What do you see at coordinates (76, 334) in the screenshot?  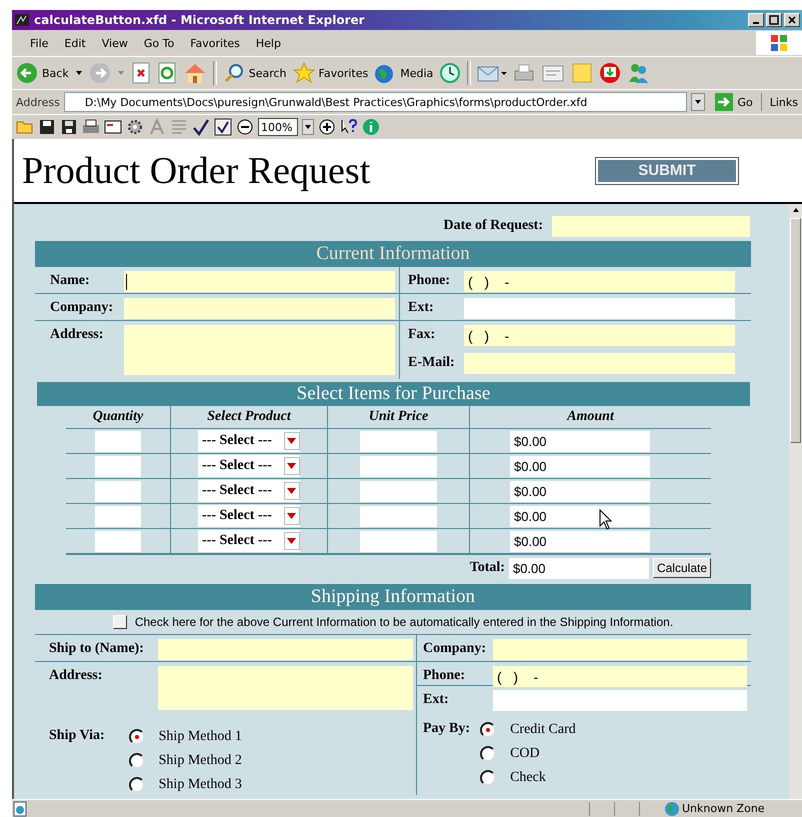 I see `field-label: Address:` at bounding box center [76, 334].